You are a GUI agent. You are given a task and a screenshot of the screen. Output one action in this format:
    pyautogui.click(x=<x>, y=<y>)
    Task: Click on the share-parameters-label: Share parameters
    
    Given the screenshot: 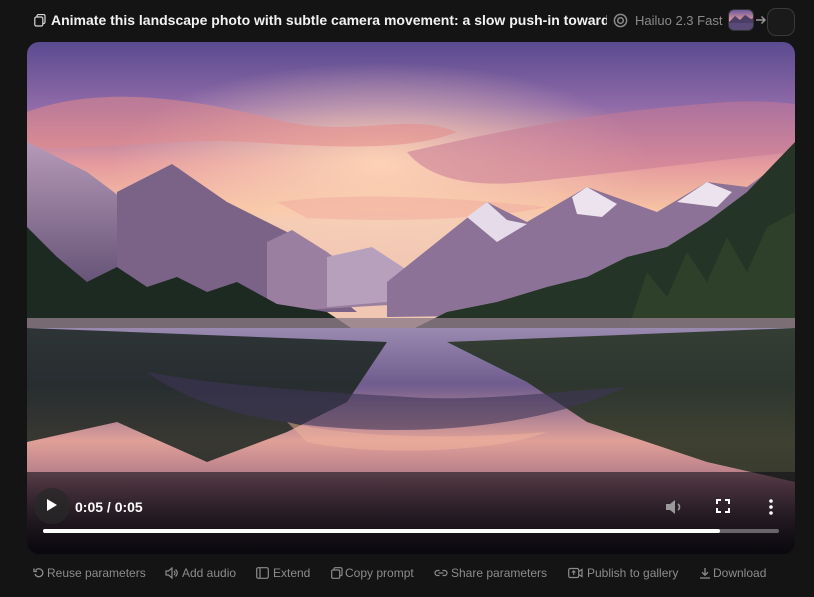 What is the action you would take?
    pyautogui.click(x=499, y=573)
    